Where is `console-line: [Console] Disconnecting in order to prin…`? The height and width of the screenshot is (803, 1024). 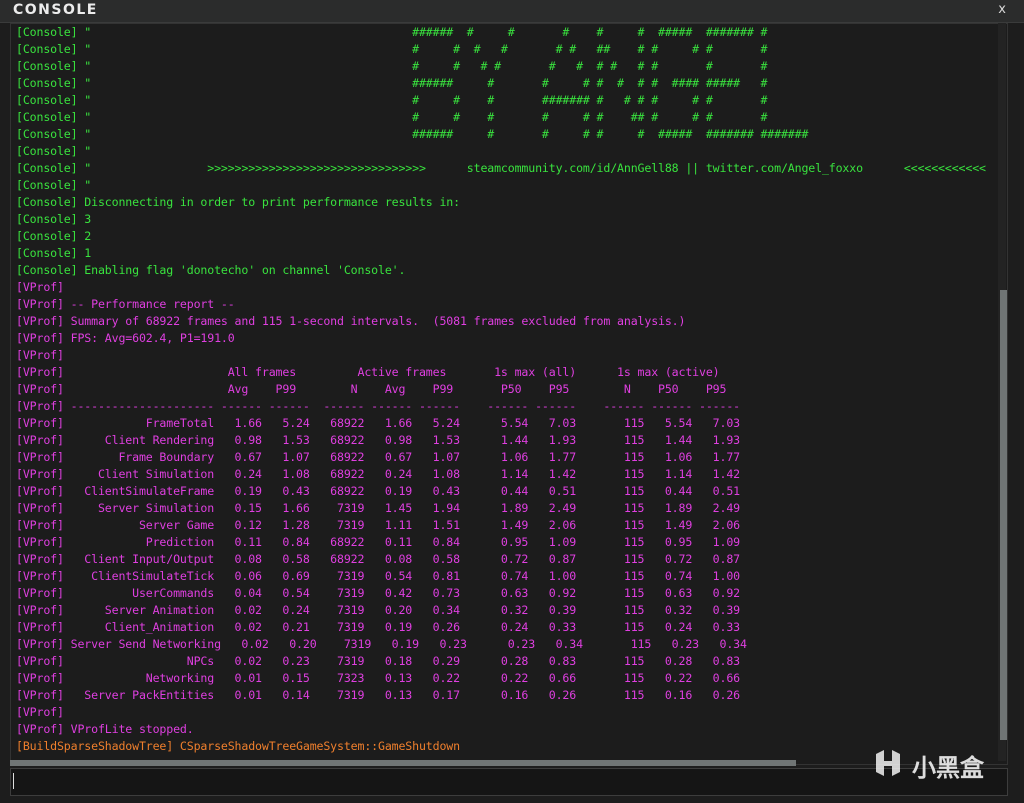
console-line: [Console] Disconnecting in order to prin… is located at coordinates (238, 202).